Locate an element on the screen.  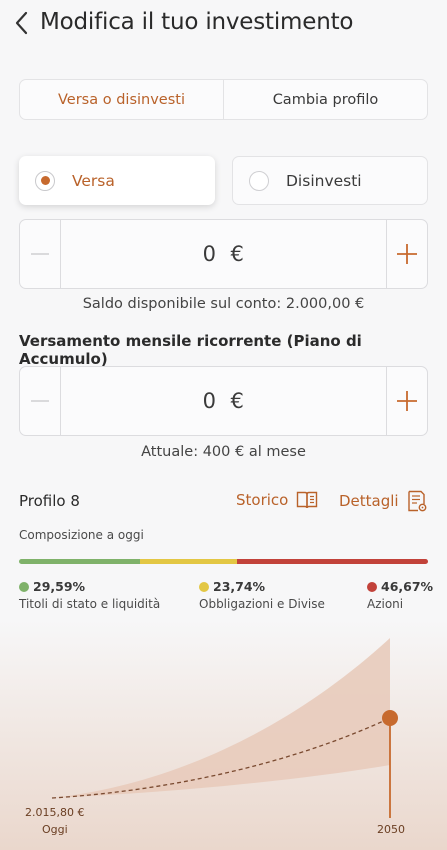
increase-amount-button is located at coordinates (406, 254).